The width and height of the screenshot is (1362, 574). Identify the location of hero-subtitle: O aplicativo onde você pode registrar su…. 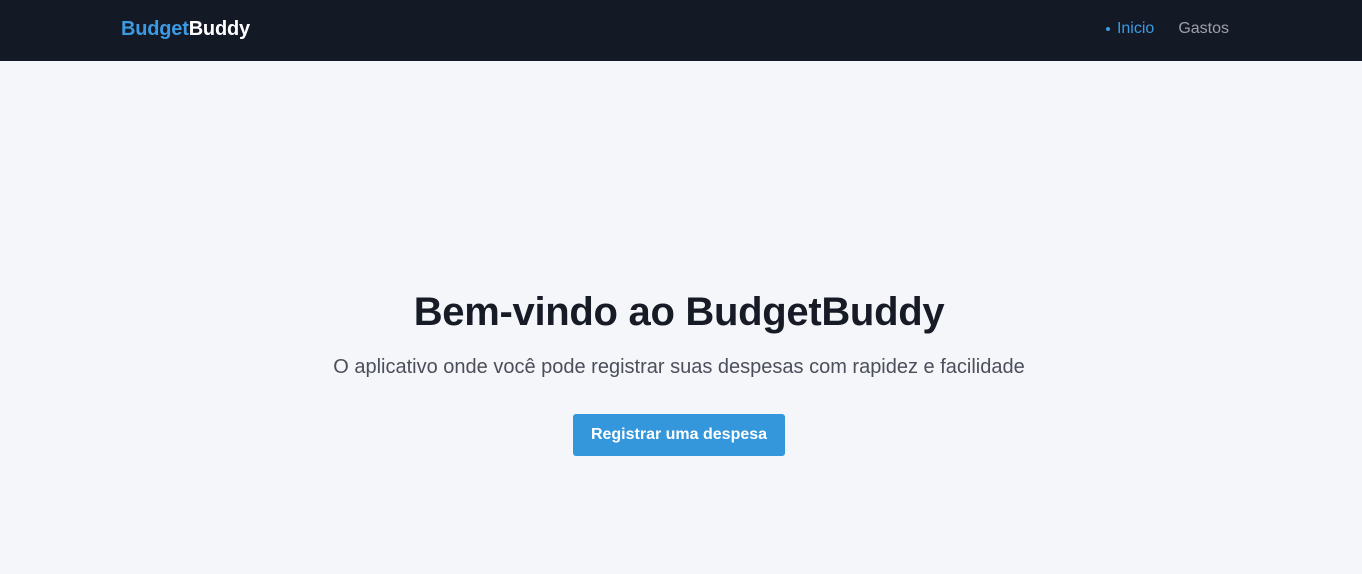
(679, 367).